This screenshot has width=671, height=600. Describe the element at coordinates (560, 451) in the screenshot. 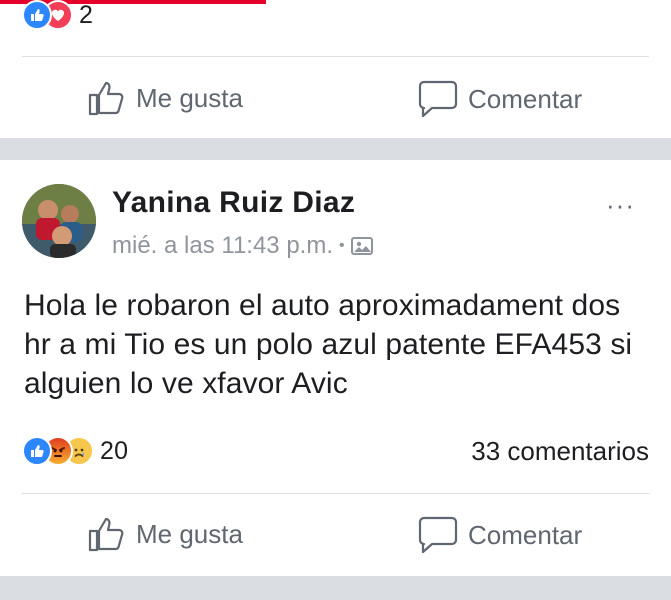

I see `comments-count-link: 33 comentarios` at that location.